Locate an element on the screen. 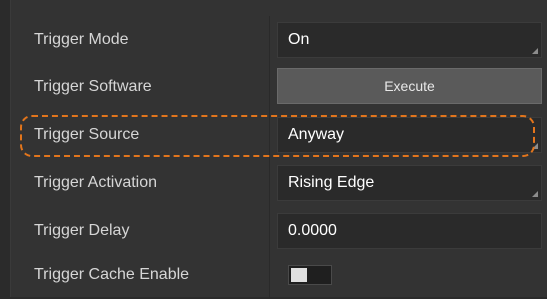 Image resolution: width=547 pixels, height=299 pixels. trigger-software-label: Trigger Software is located at coordinates (93, 86).